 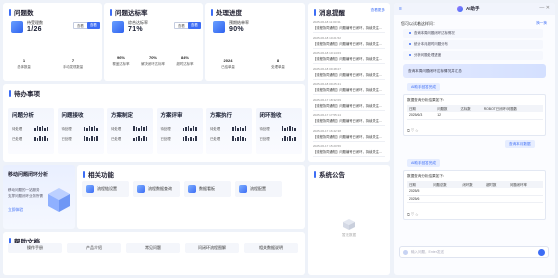 What do you see at coordinates (544, 8) in the screenshot?
I see `window-controls-icon: — ✕` at bounding box center [544, 8].